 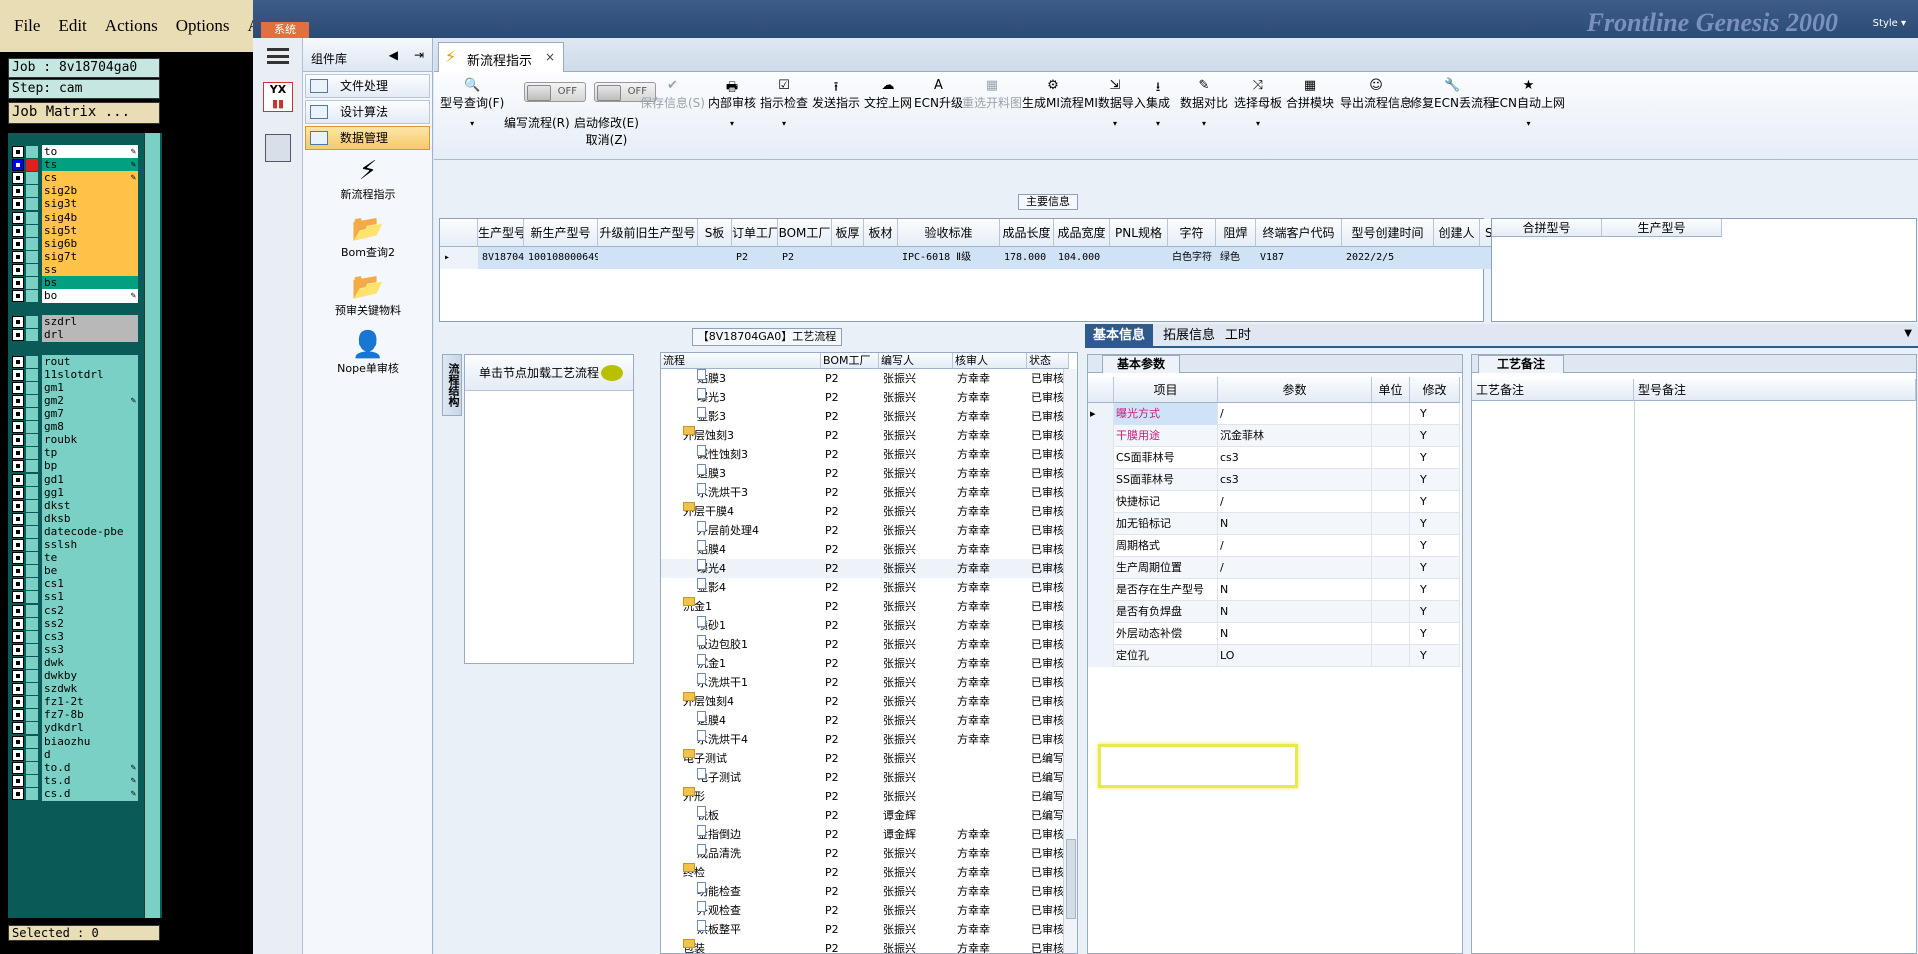 I want to click on layer-name: ss3, so click(x=90, y=649).